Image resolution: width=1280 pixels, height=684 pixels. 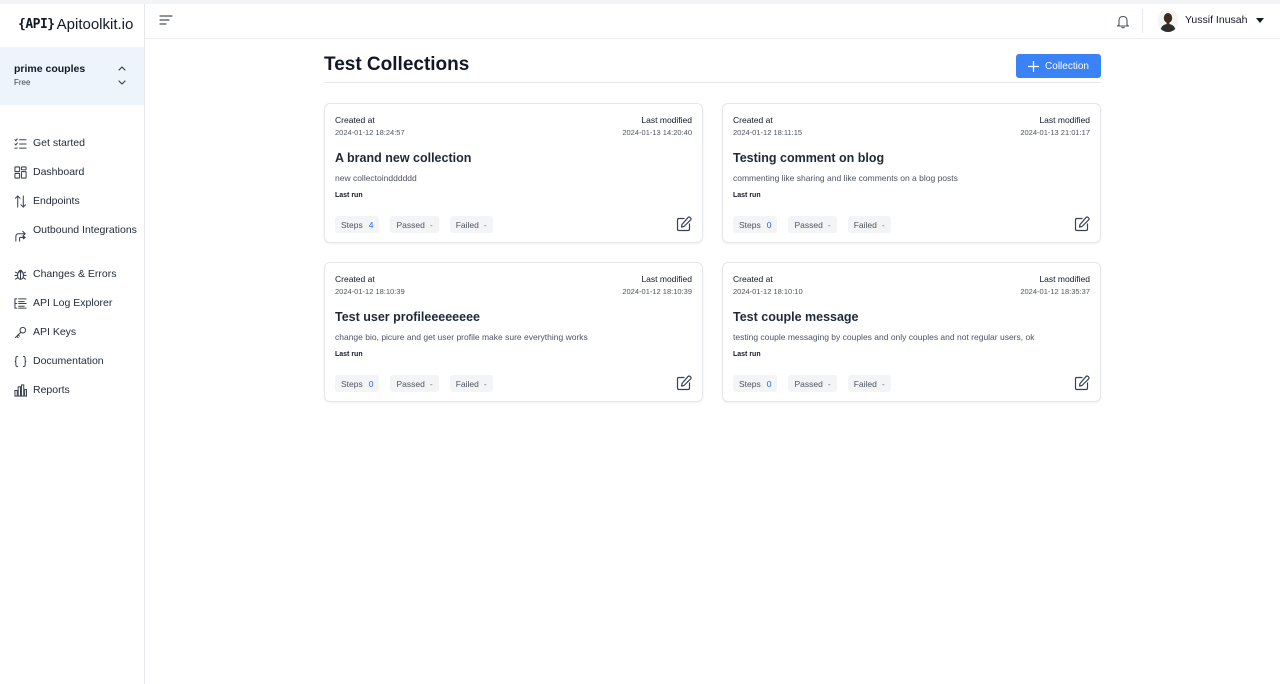 What do you see at coordinates (77, 201) in the screenshot?
I see `sidebar-item-endpoints: Endpoints` at bounding box center [77, 201].